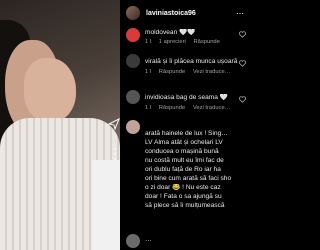  Describe the element at coordinates (182, 151) in the screenshot. I see `comment-line: conducea o mașină bună` at that location.